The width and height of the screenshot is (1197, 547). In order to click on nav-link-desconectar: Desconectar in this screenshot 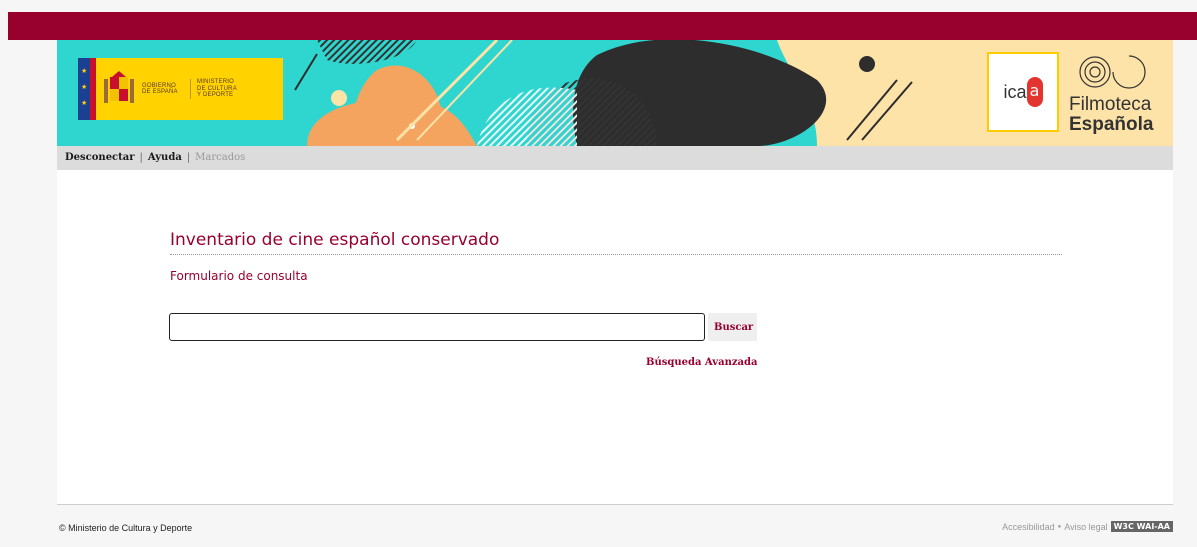, I will do `click(100, 157)`.